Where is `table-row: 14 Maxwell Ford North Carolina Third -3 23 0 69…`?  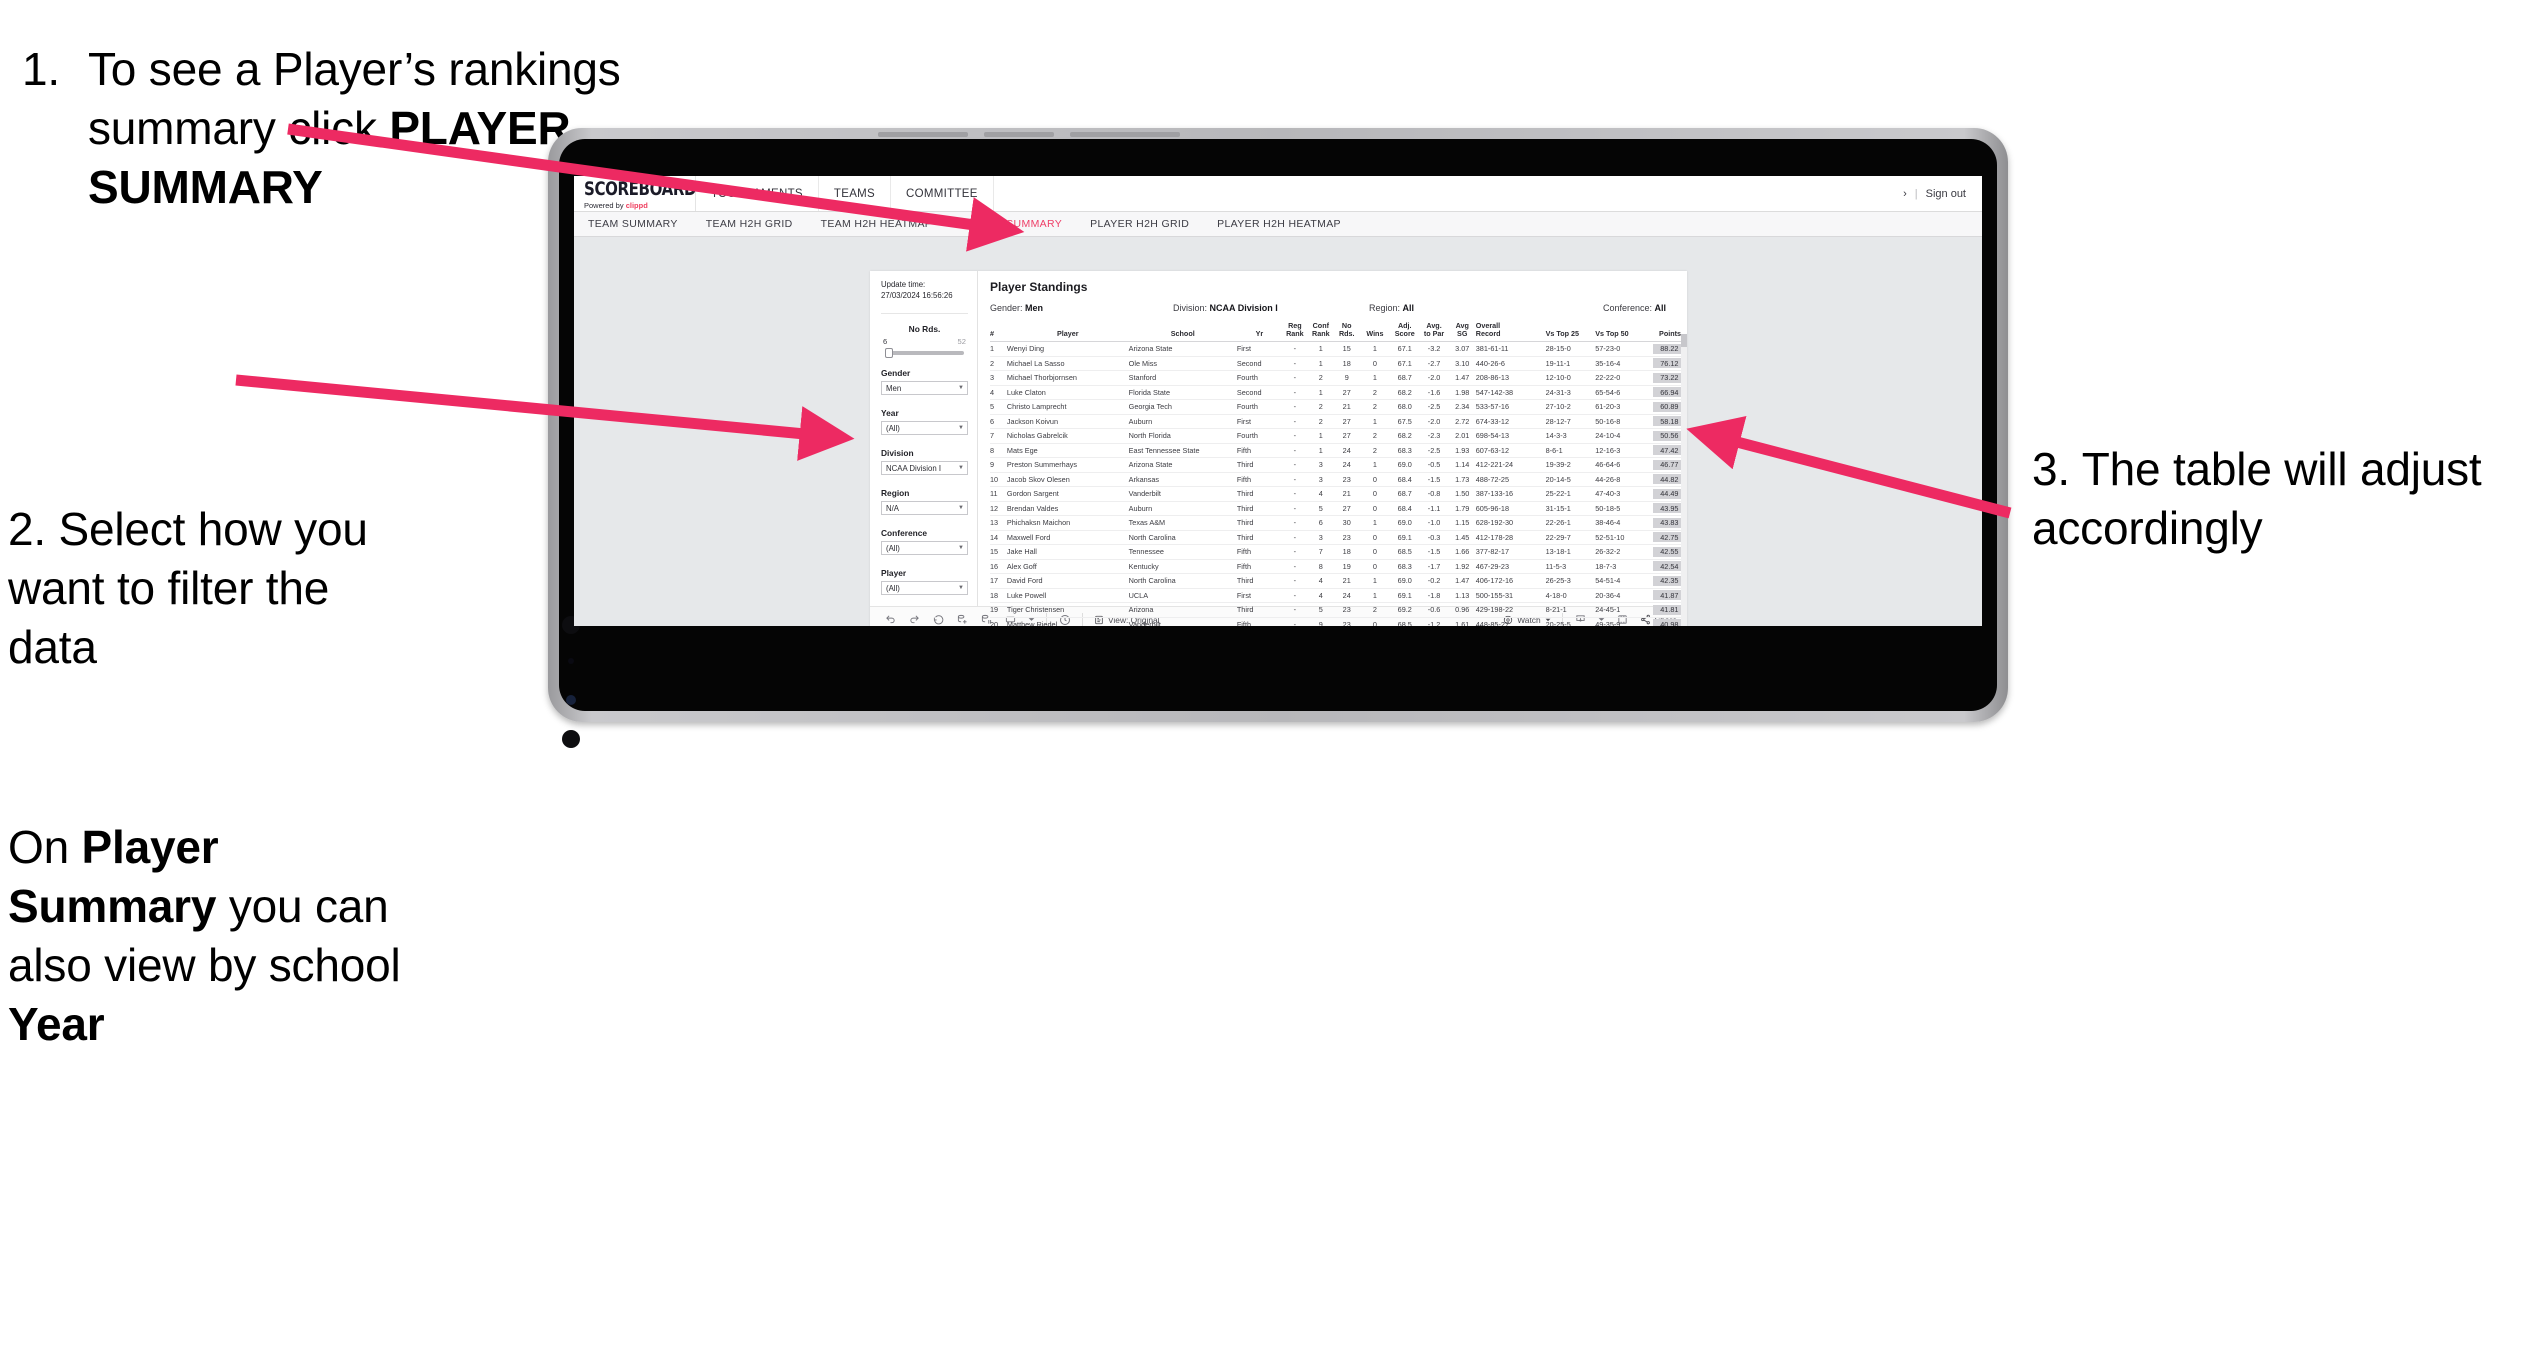 table-row: 14 Maxwell Ford North Carolina Third -3 23 0 69… is located at coordinates (1335, 538).